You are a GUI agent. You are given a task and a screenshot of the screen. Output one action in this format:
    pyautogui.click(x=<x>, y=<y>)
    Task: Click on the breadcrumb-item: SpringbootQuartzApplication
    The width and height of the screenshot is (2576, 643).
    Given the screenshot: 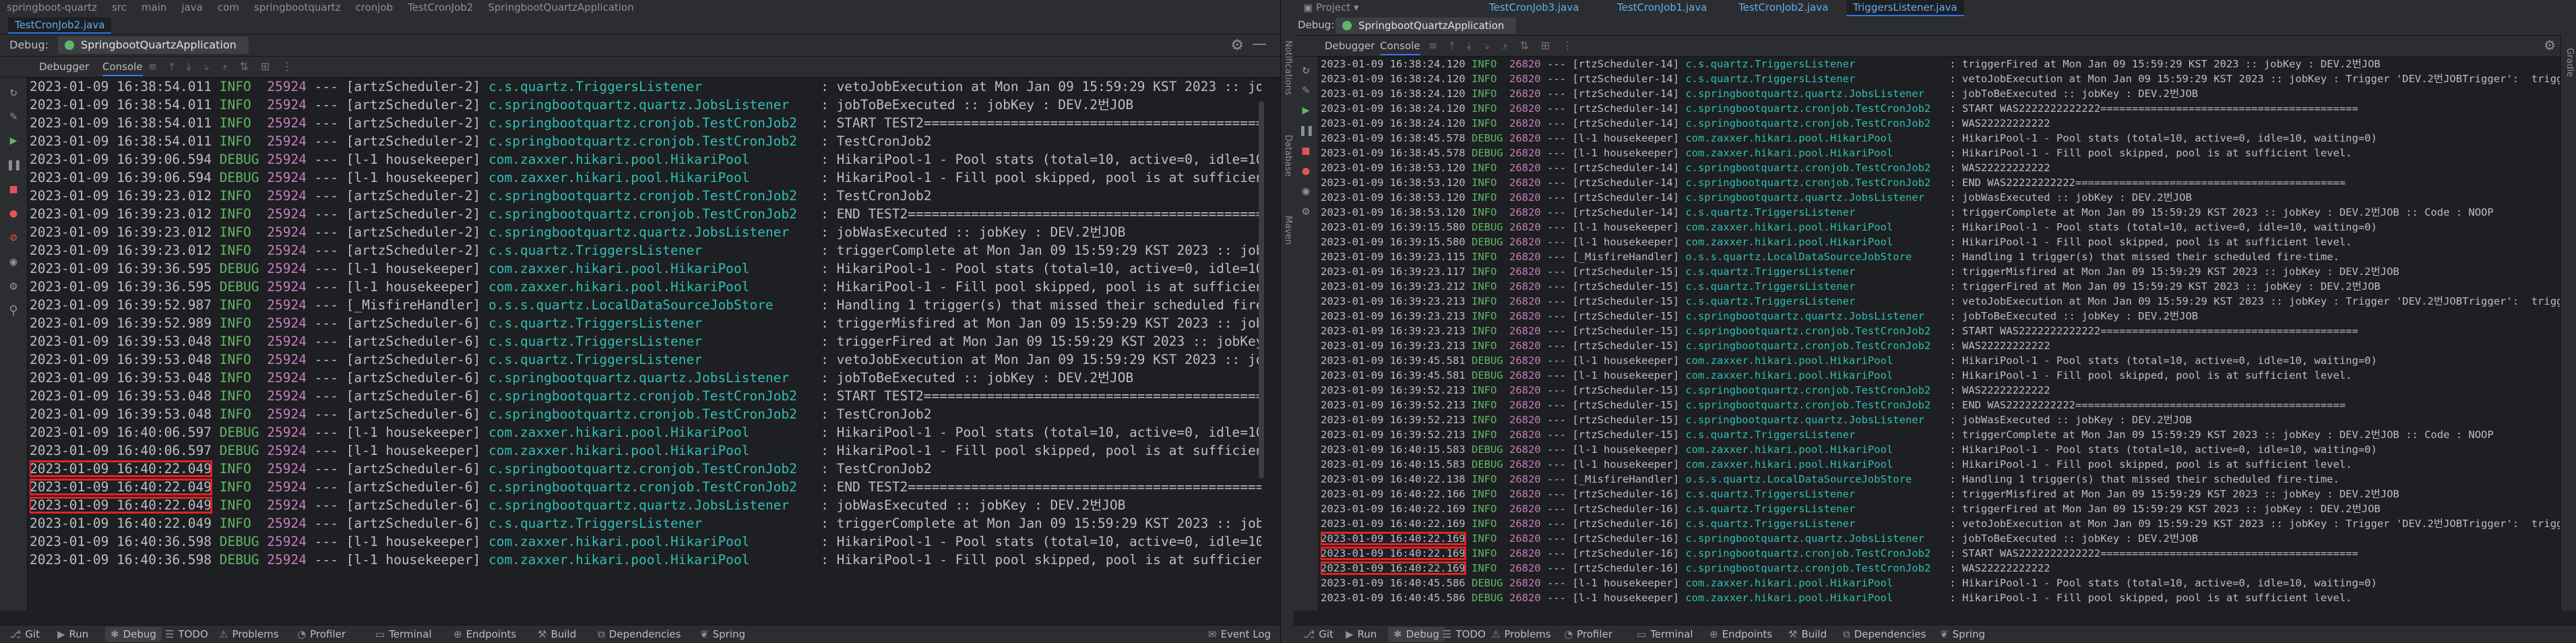 What is the action you would take?
    pyautogui.click(x=560, y=7)
    